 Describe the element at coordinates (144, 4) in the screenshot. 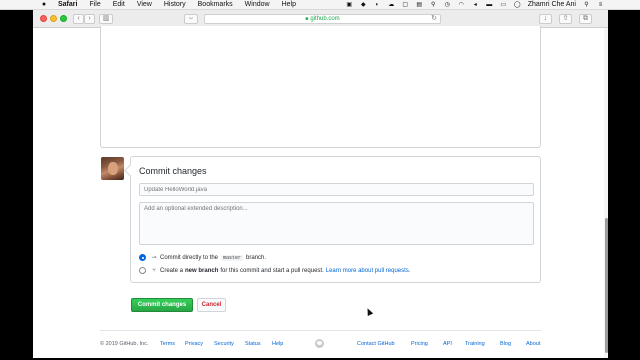

I see `menu-view: View` at that location.